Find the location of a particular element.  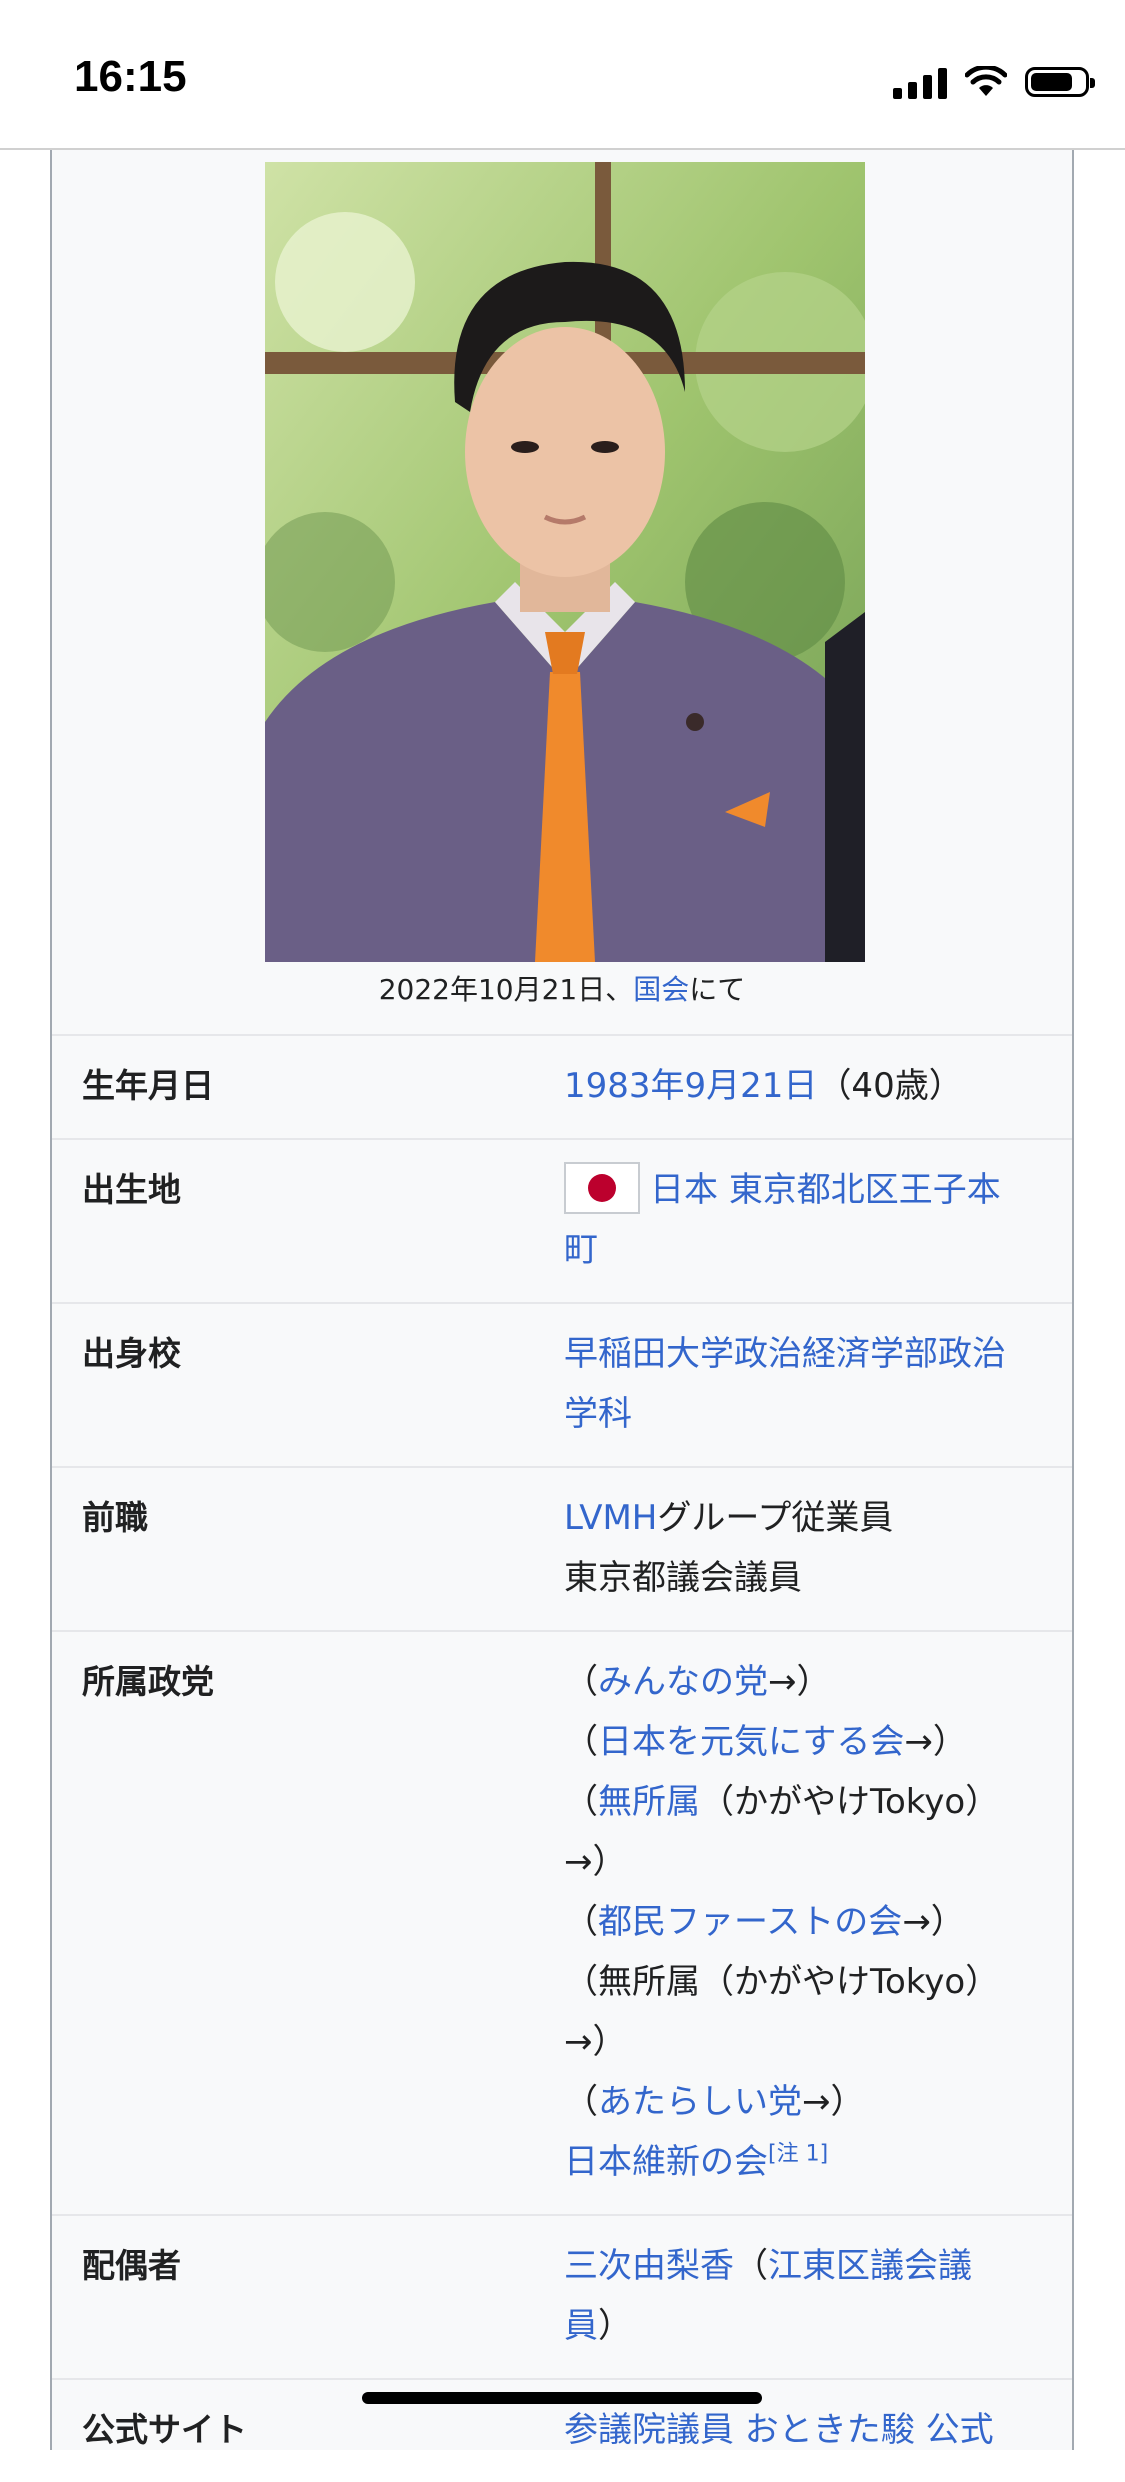

spouse-name-link: 三次由梨香 is located at coordinates (649, 2266).